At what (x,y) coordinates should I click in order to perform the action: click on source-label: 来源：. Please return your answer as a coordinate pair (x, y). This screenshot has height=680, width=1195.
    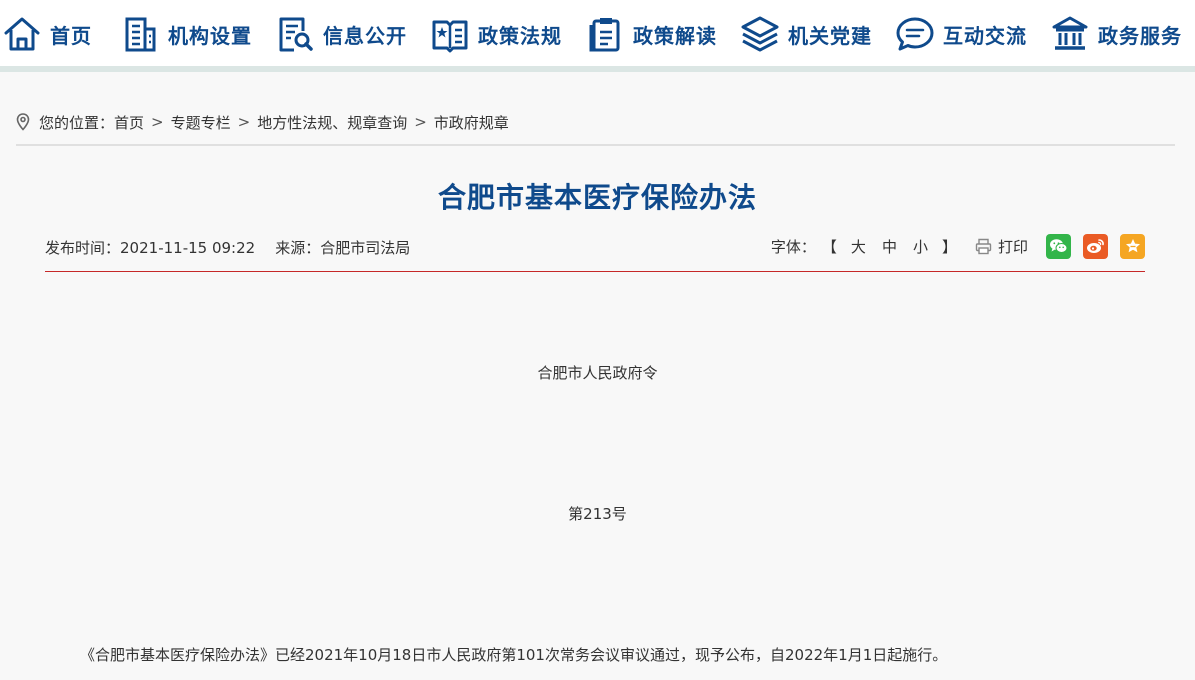
    Looking at the image, I should click on (298, 248).